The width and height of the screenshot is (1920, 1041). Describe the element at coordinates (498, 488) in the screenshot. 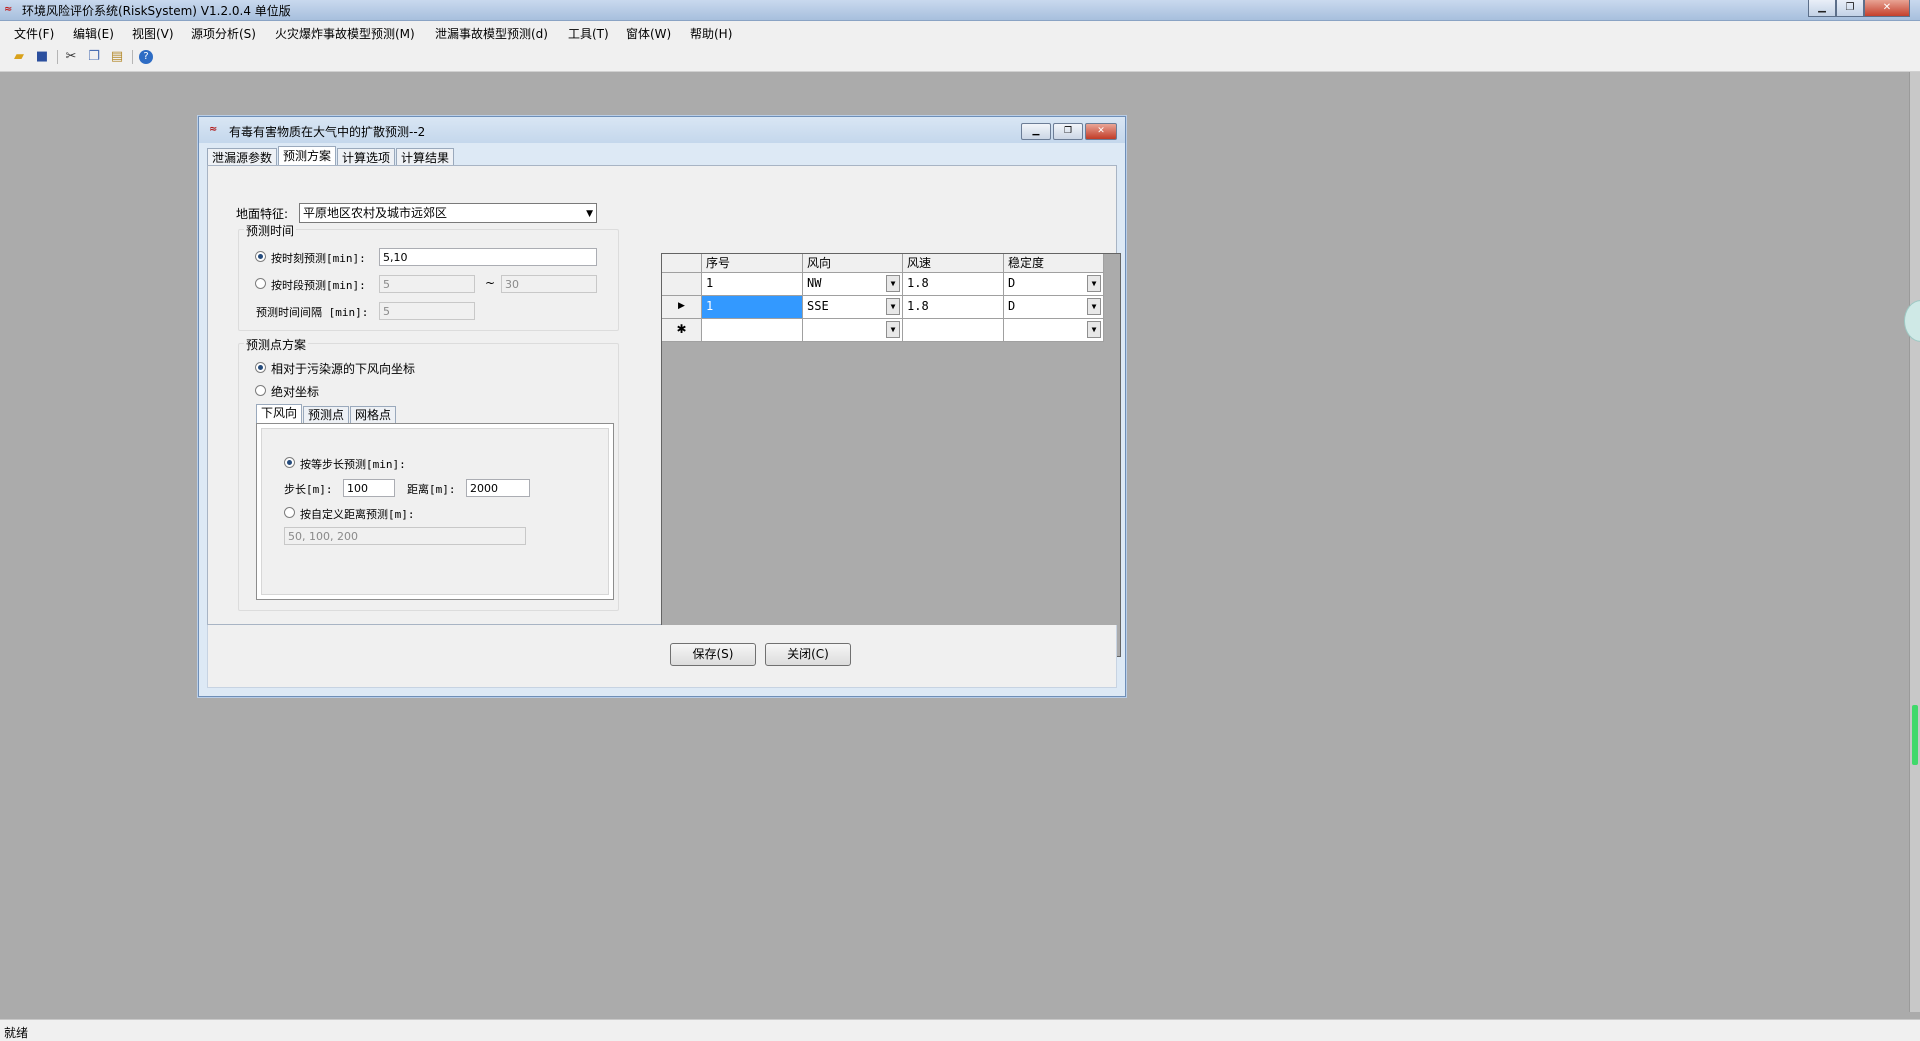

I see `distance-input: 2000` at that location.